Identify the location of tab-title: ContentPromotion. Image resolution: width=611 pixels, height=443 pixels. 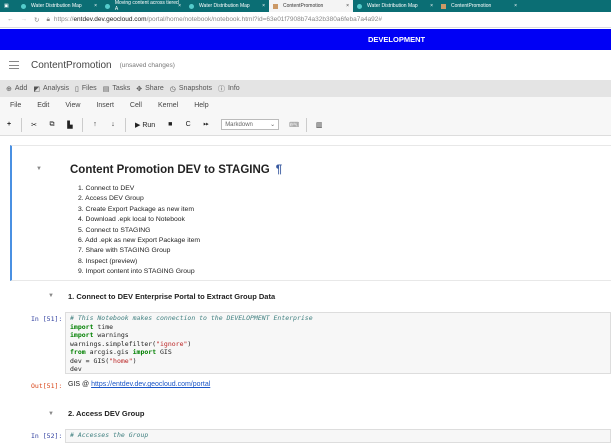
(471, 6).